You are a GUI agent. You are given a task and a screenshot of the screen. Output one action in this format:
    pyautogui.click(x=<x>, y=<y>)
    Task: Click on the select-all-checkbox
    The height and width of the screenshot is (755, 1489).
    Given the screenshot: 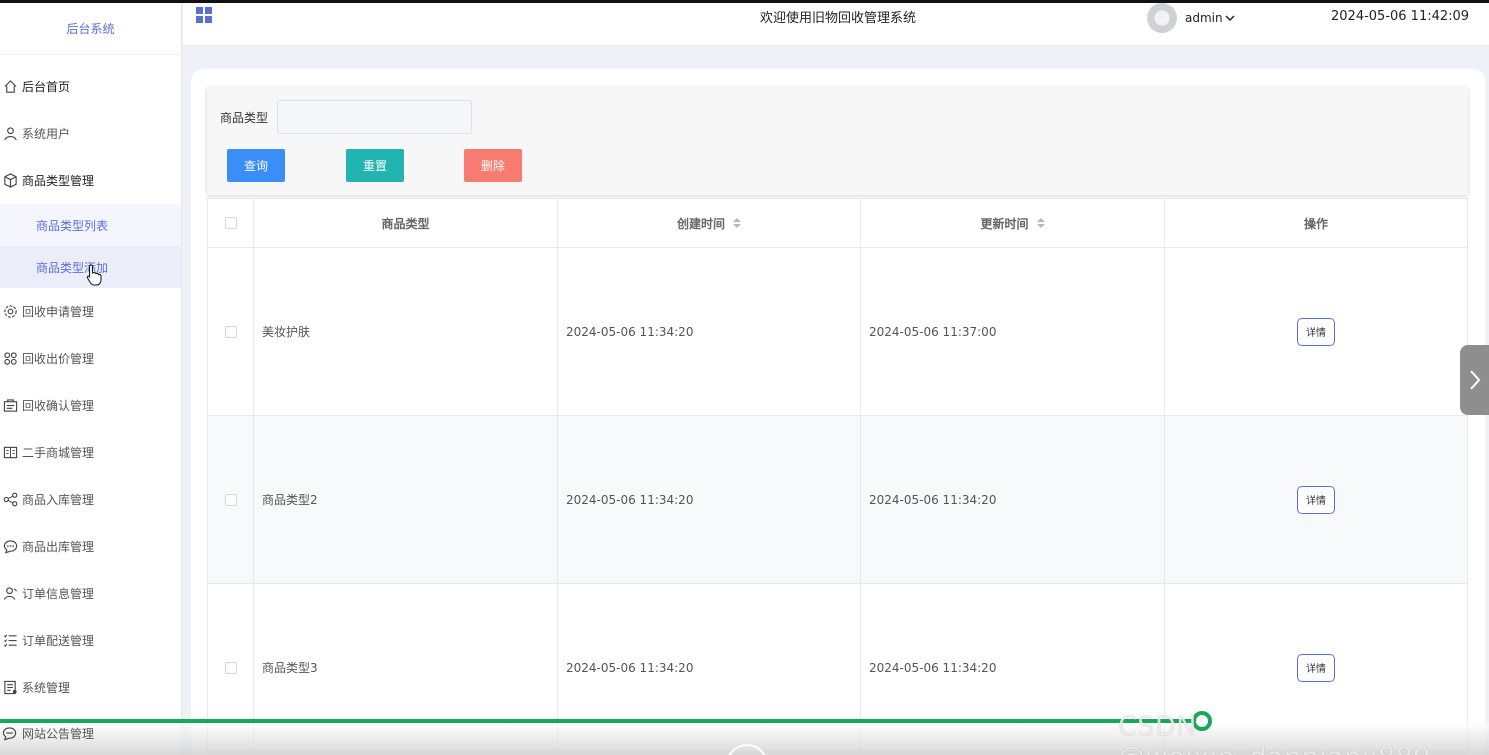 What is the action you would take?
    pyautogui.click(x=230, y=223)
    